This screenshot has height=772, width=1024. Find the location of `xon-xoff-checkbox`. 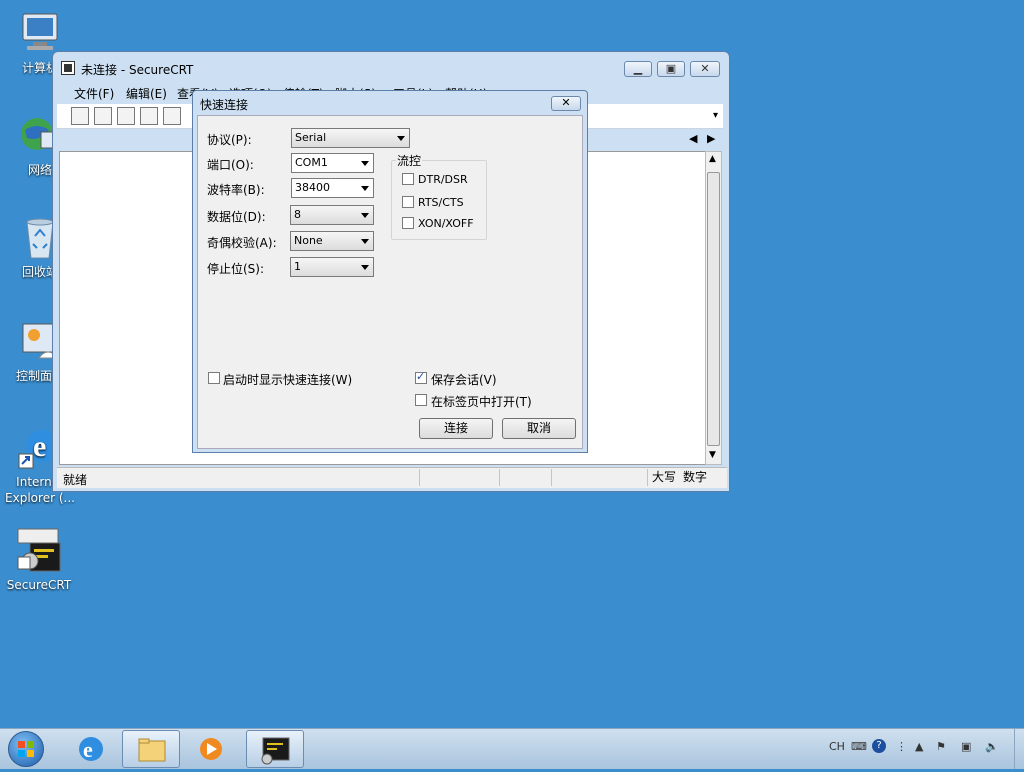

xon-xoff-checkbox is located at coordinates (408, 223).